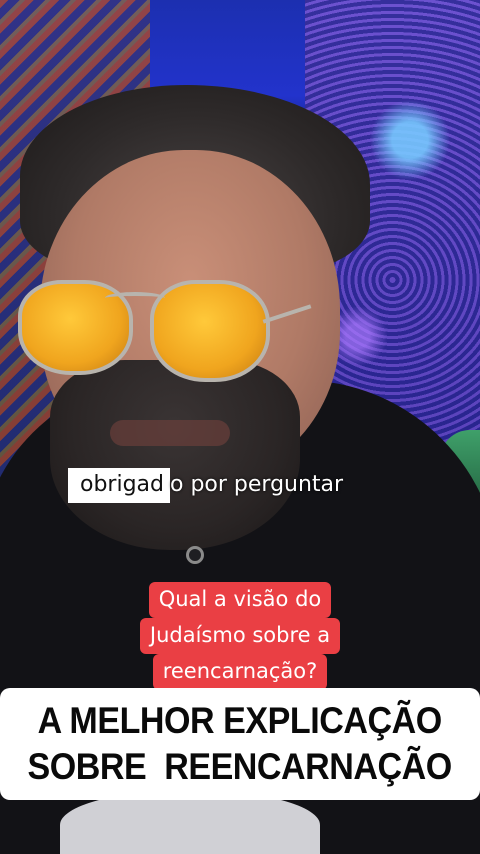 This screenshot has width=480, height=854. I want to click on question-line: Judaísmo sobre a, so click(240, 636).